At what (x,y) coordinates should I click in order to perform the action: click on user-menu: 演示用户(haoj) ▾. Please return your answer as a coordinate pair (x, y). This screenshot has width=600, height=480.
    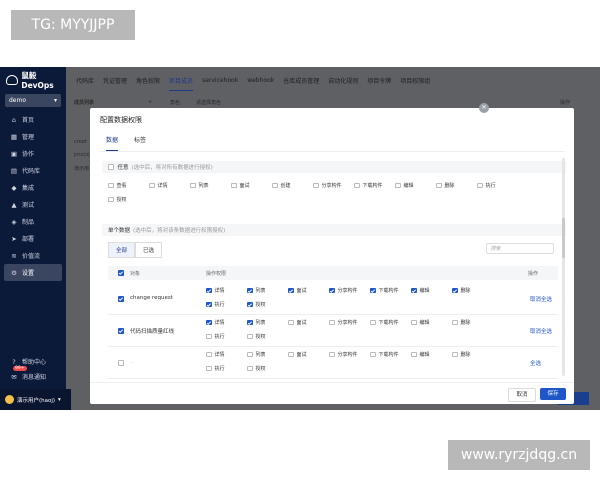
    Looking at the image, I should click on (35, 399).